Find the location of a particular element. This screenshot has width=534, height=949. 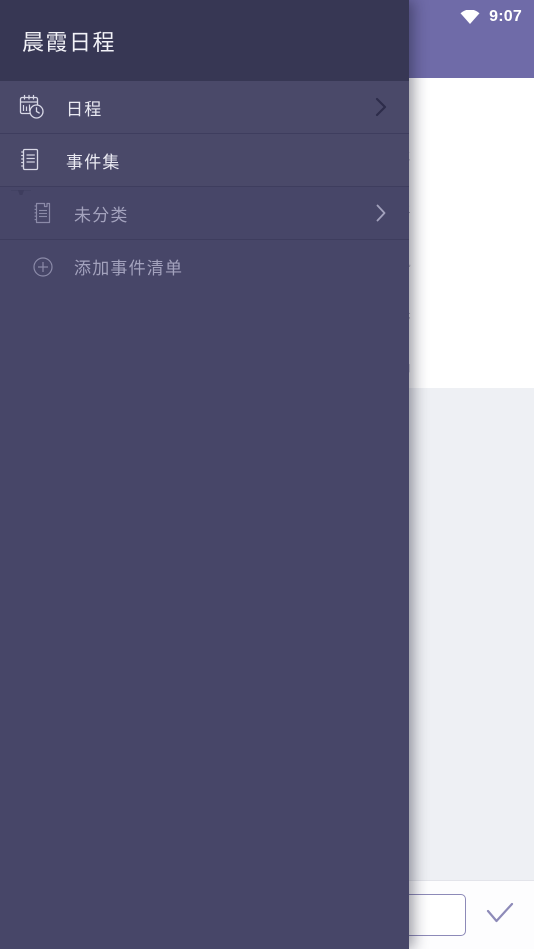

check-icon is located at coordinates (500, 915).